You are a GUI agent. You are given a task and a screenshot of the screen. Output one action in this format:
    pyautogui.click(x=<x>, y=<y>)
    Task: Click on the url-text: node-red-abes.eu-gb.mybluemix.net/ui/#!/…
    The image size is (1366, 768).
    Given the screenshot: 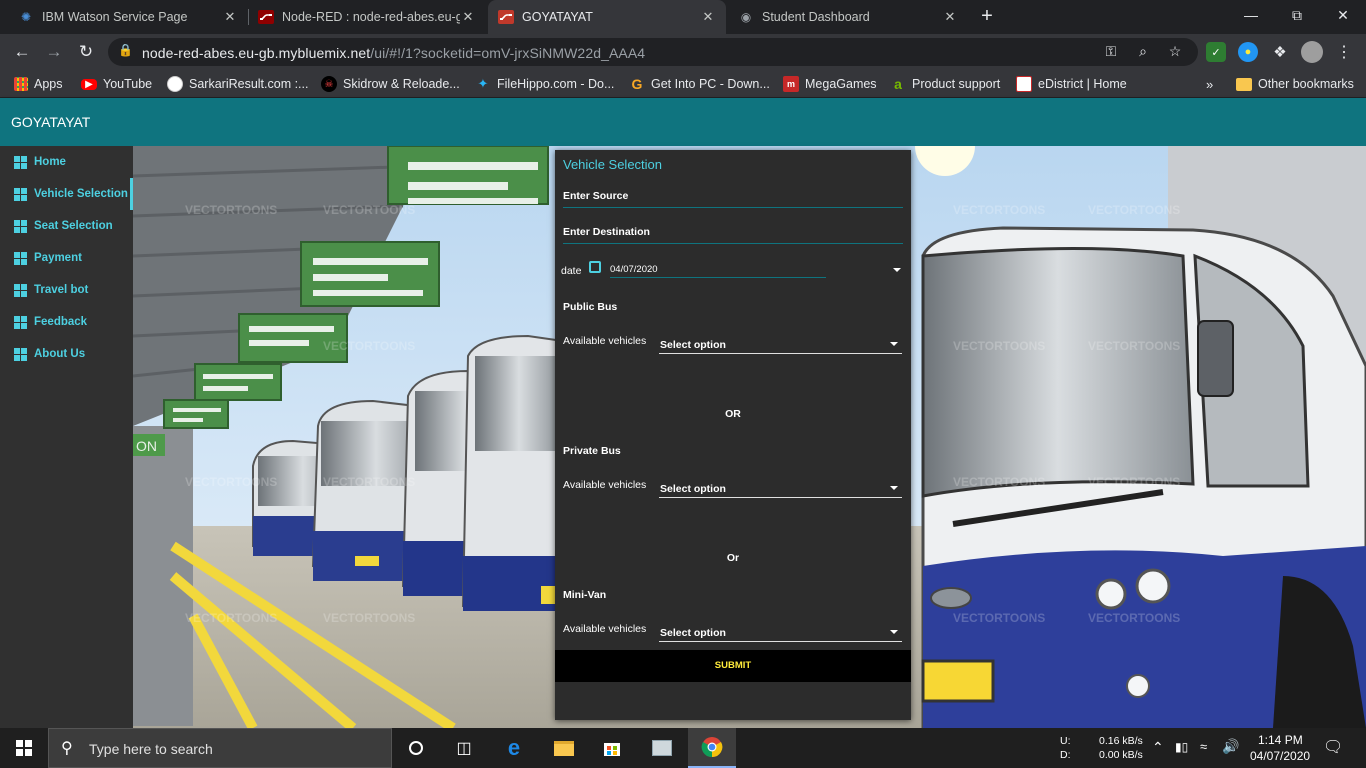 What is the action you would take?
    pyautogui.click(x=393, y=53)
    